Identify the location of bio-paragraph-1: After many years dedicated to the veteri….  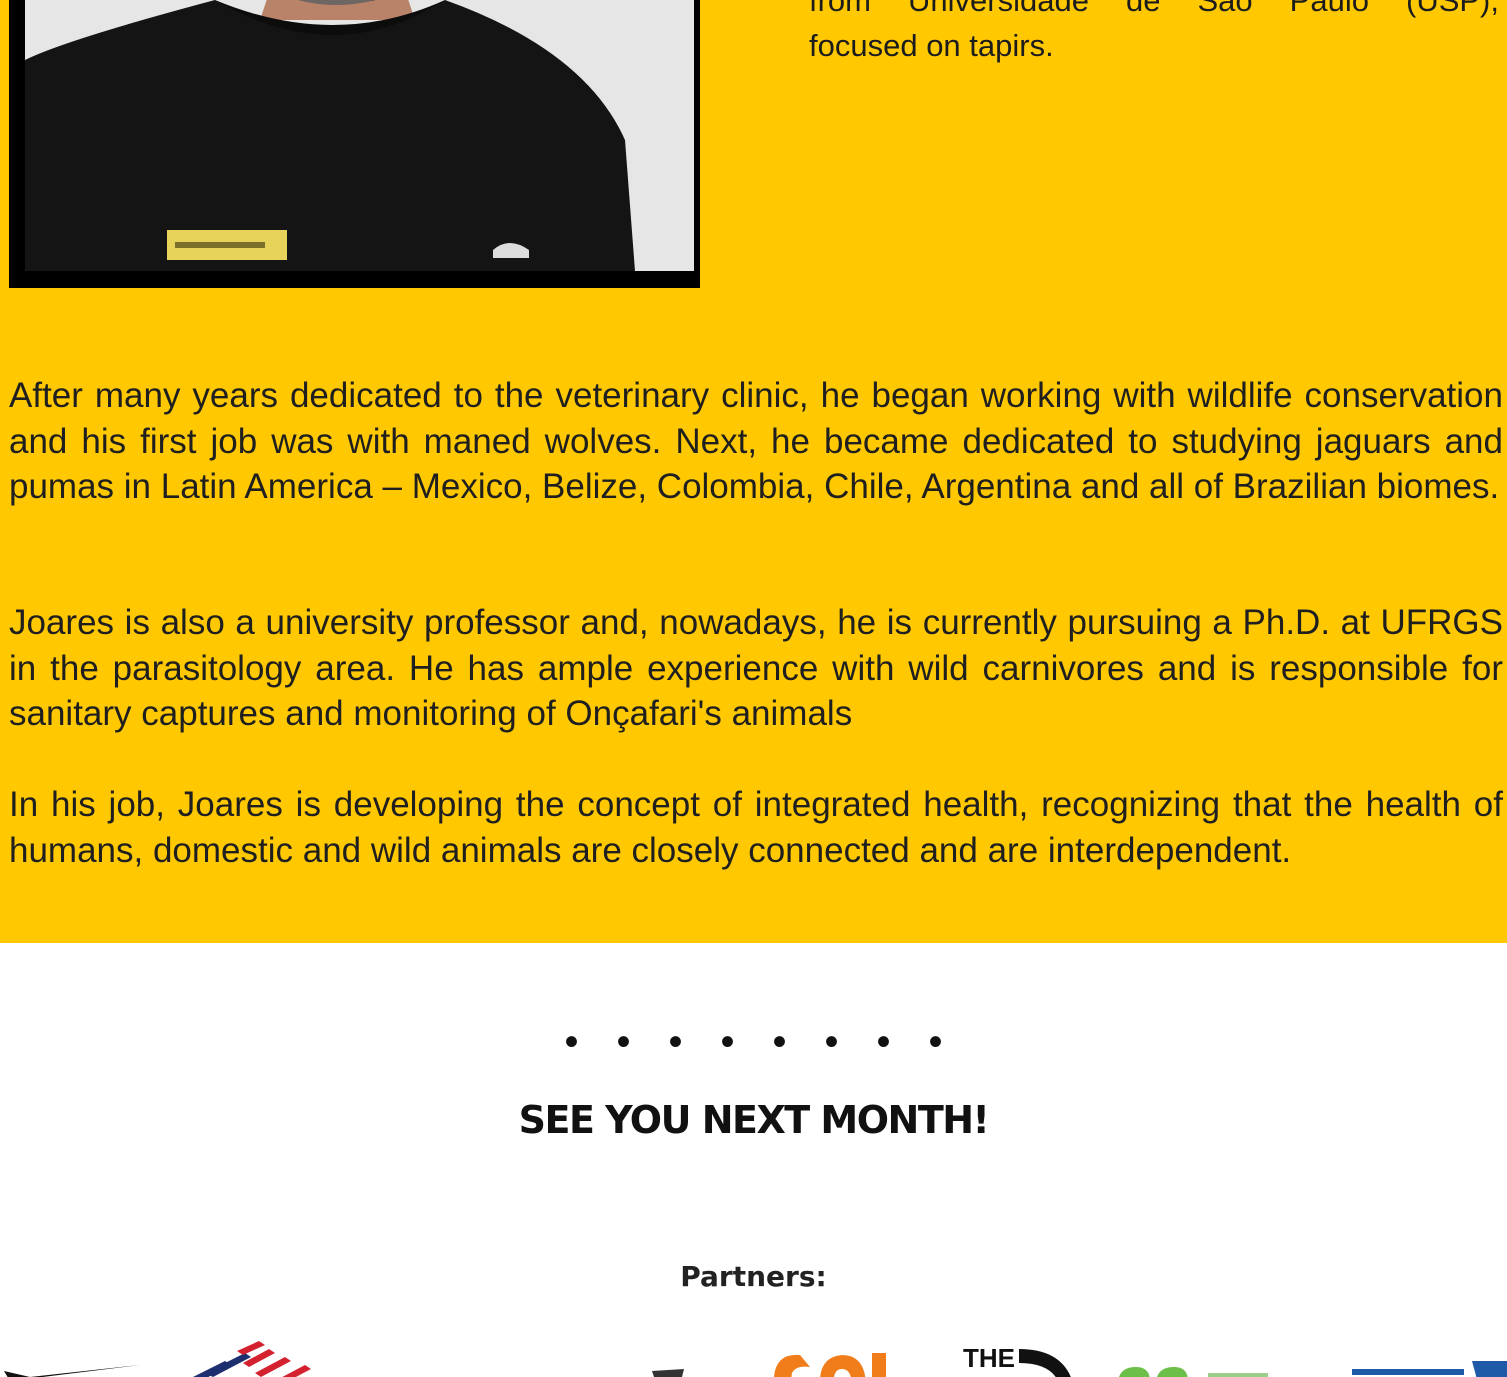
(756, 441).